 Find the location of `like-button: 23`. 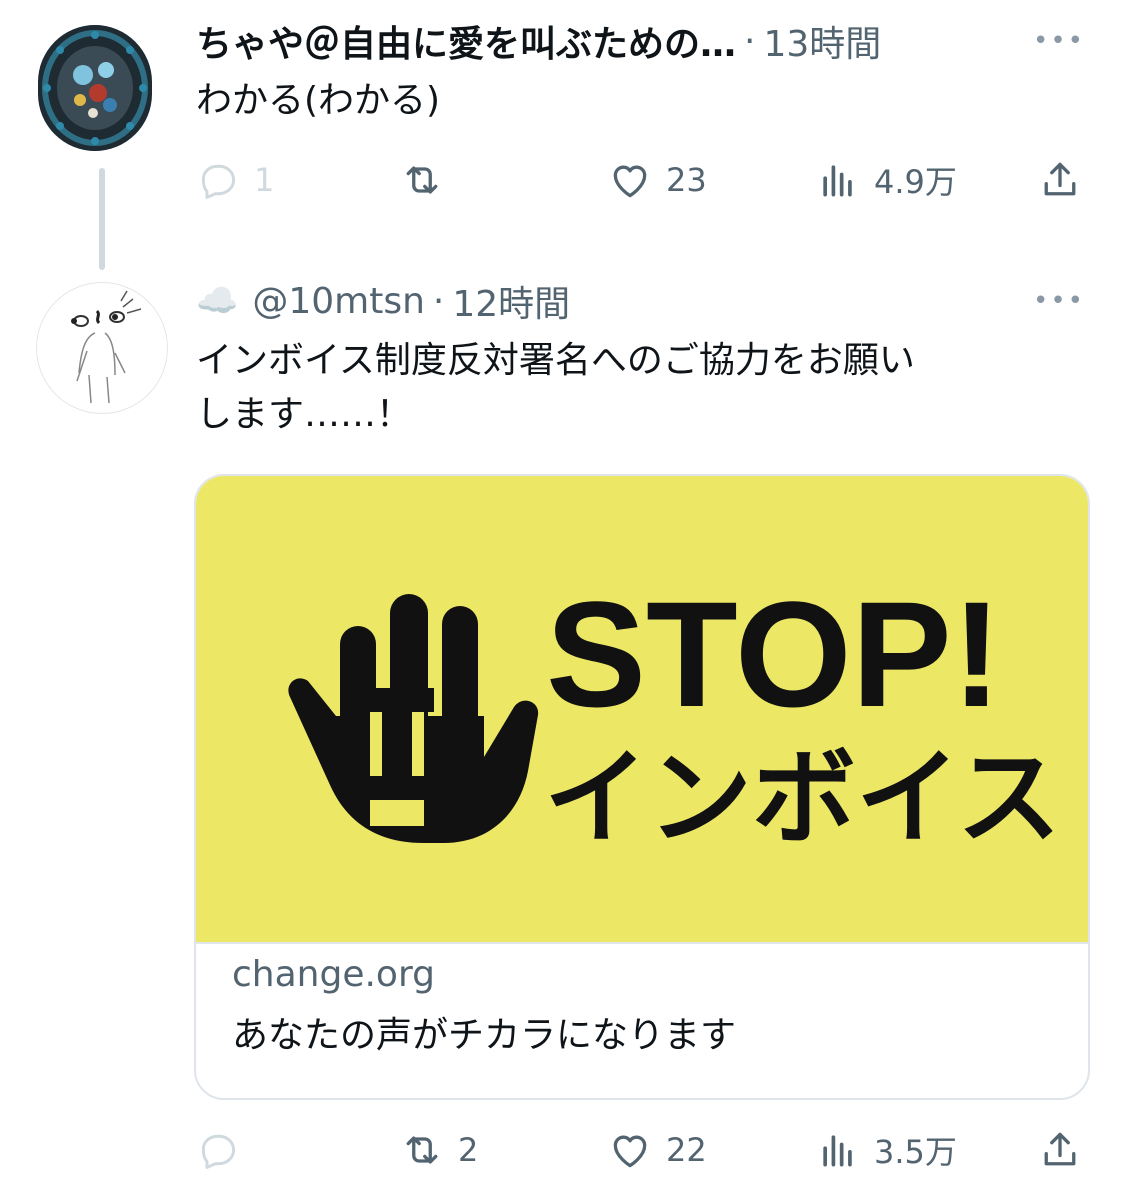

like-button: 23 is located at coordinates (657, 180).